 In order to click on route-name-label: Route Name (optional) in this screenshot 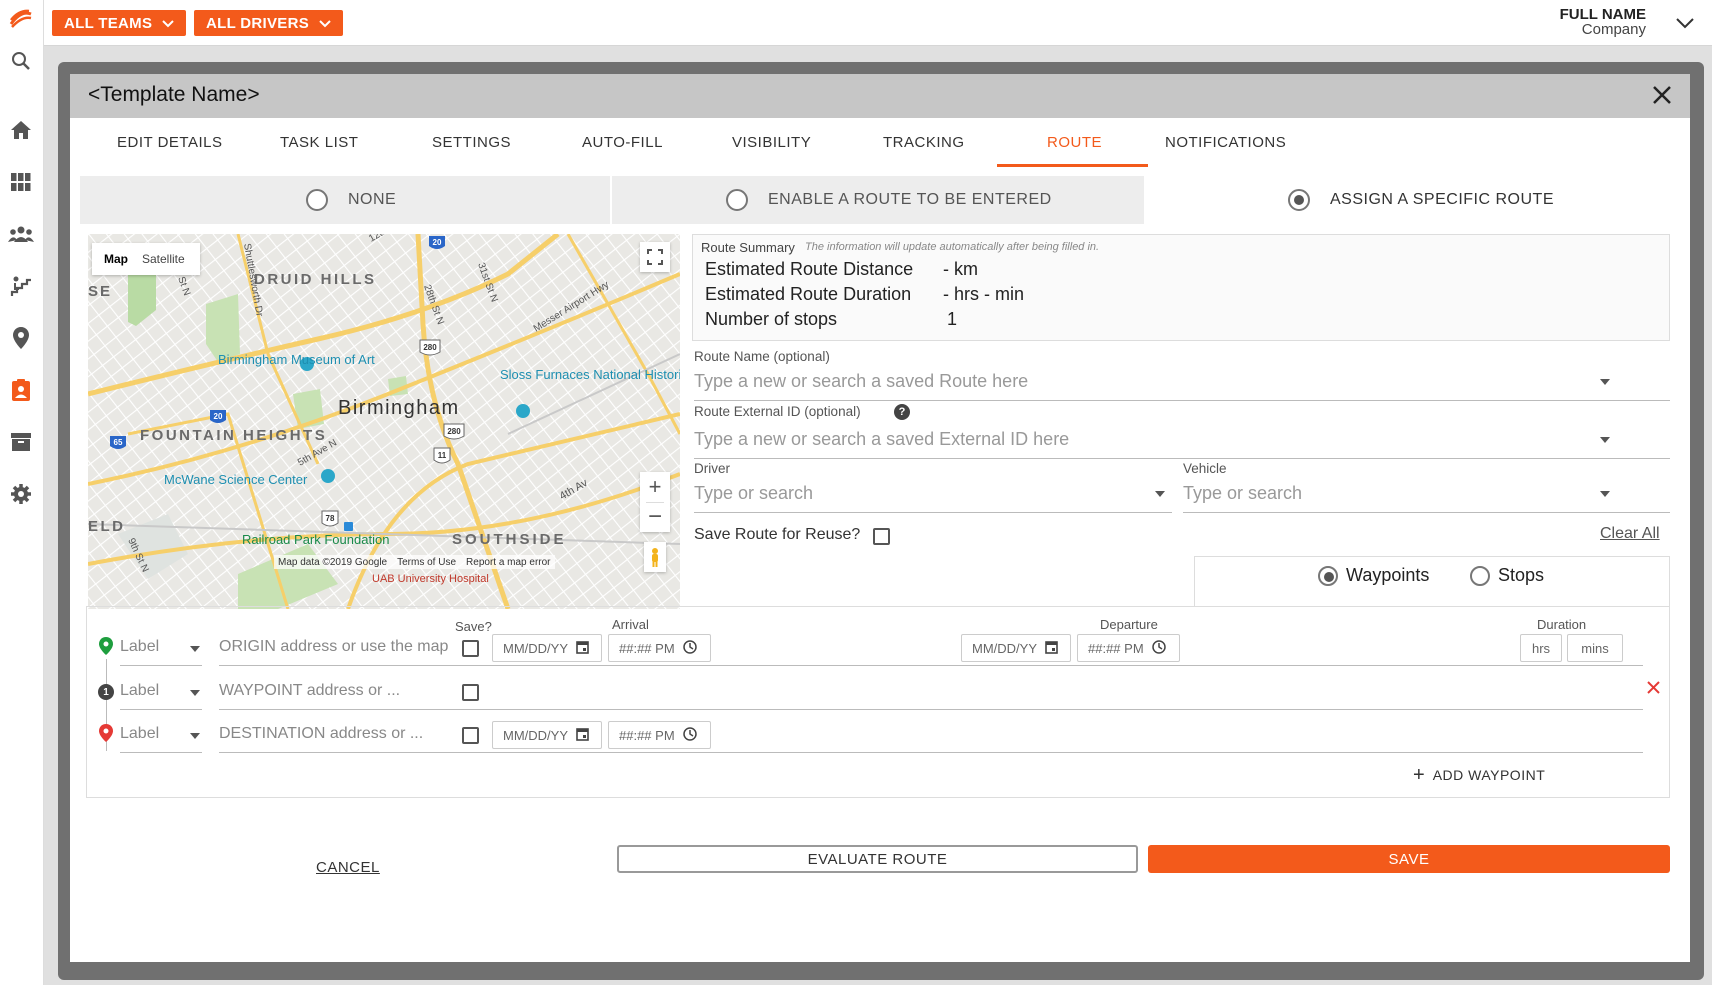, I will do `click(762, 356)`.